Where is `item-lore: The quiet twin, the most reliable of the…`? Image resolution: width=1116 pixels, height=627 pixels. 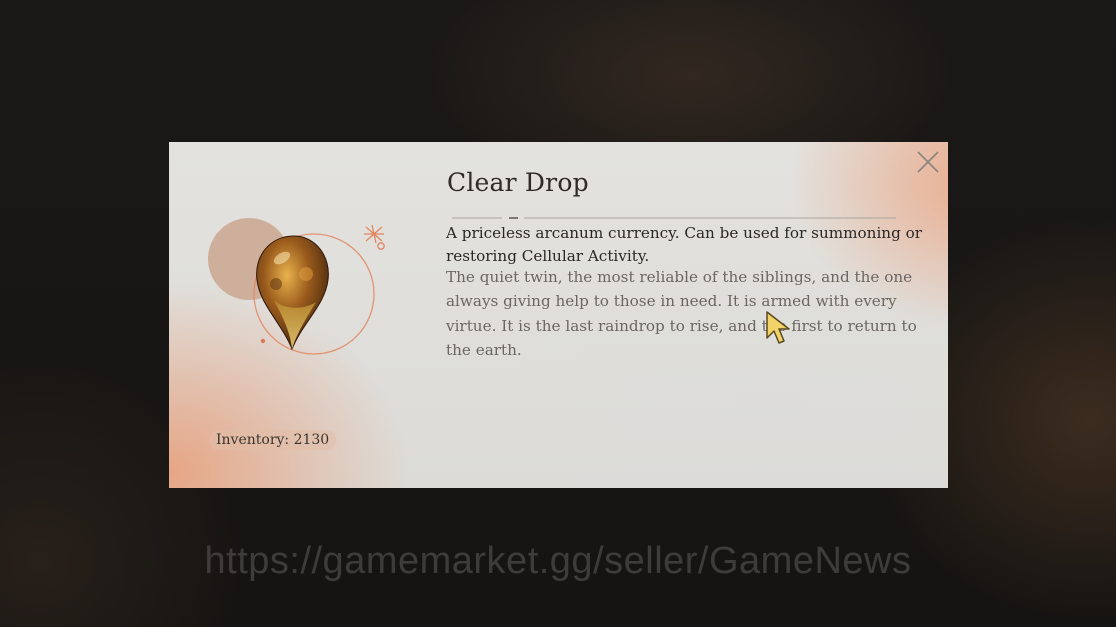
item-lore: The quiet twin, the most reliable of the… is located at coordinates (681, 314).